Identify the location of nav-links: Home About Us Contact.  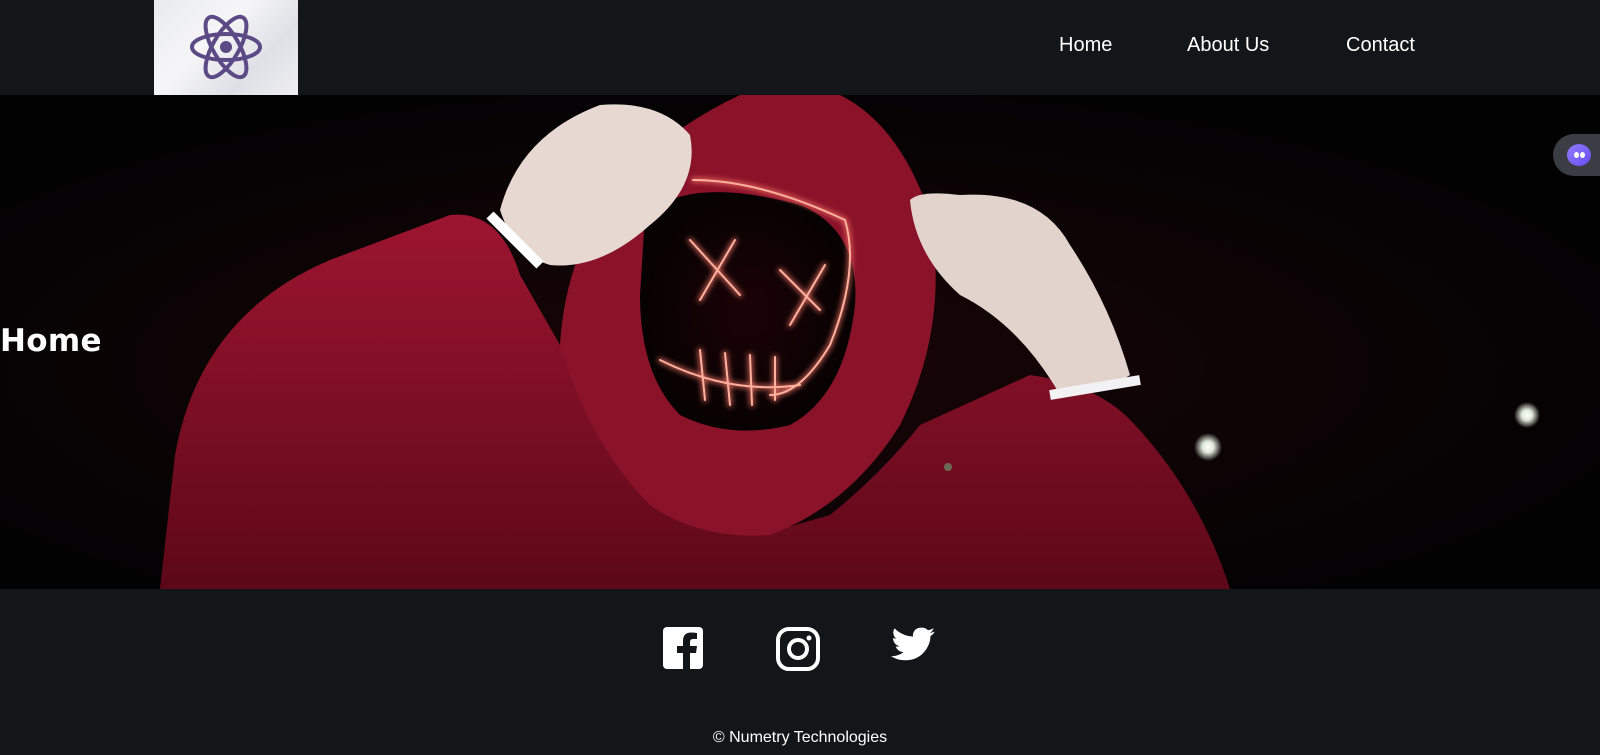
(800, 47).